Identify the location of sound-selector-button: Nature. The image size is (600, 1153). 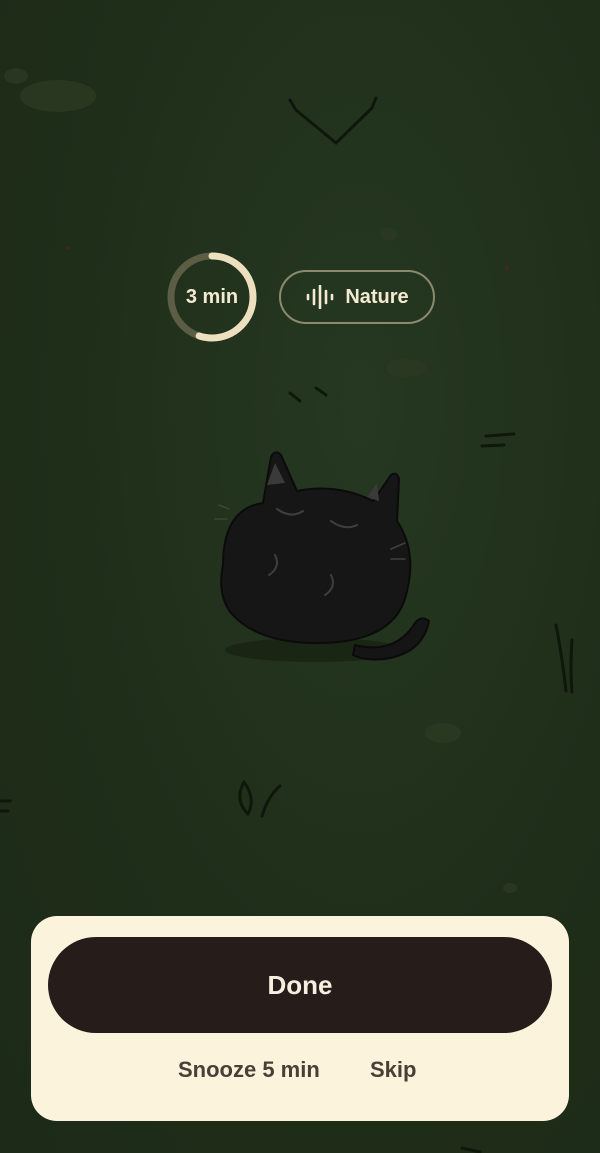
(357, 297).